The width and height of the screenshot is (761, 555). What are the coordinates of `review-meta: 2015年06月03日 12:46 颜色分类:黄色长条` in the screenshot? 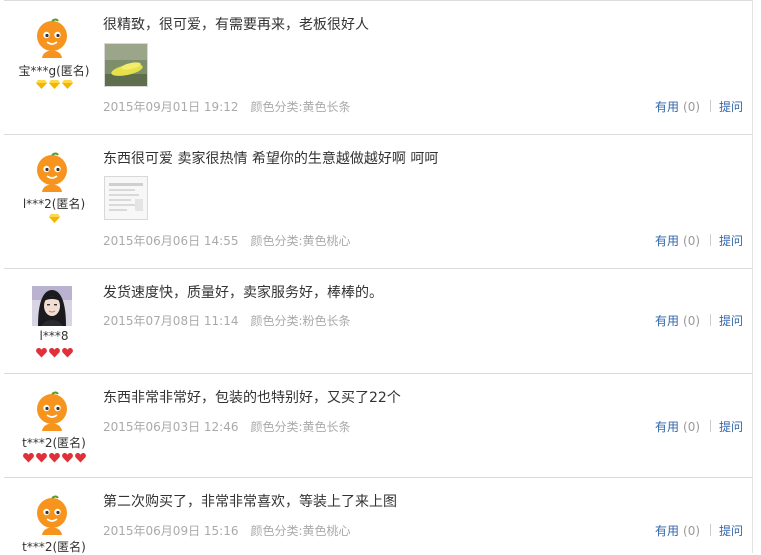 It's located at (227, 426).